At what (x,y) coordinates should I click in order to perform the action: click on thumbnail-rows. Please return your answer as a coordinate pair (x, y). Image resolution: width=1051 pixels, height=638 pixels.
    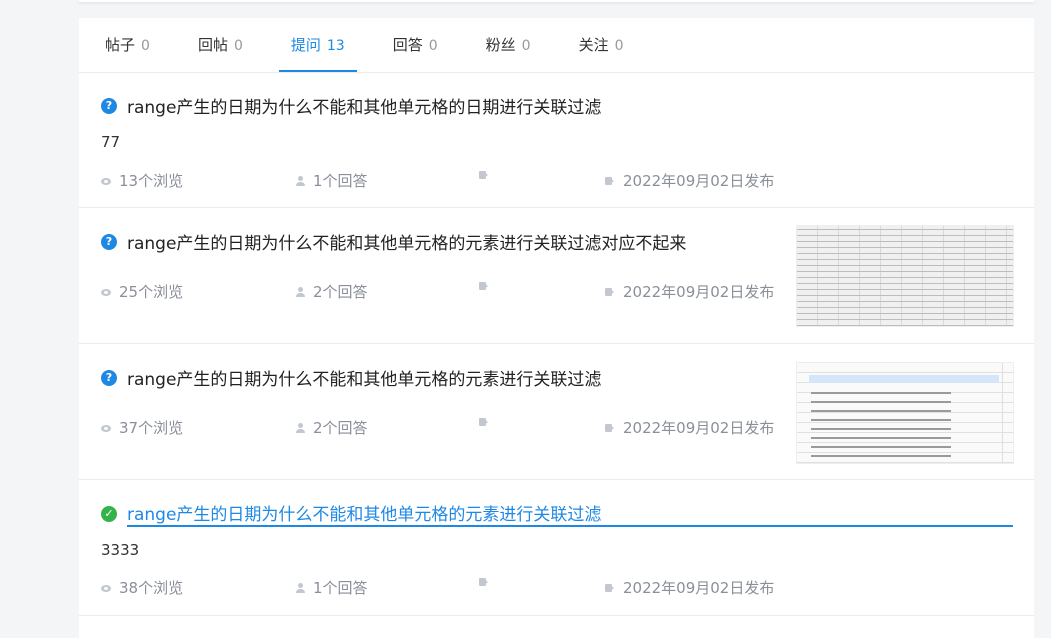
    Looking at the image, I should click on (881, 422).